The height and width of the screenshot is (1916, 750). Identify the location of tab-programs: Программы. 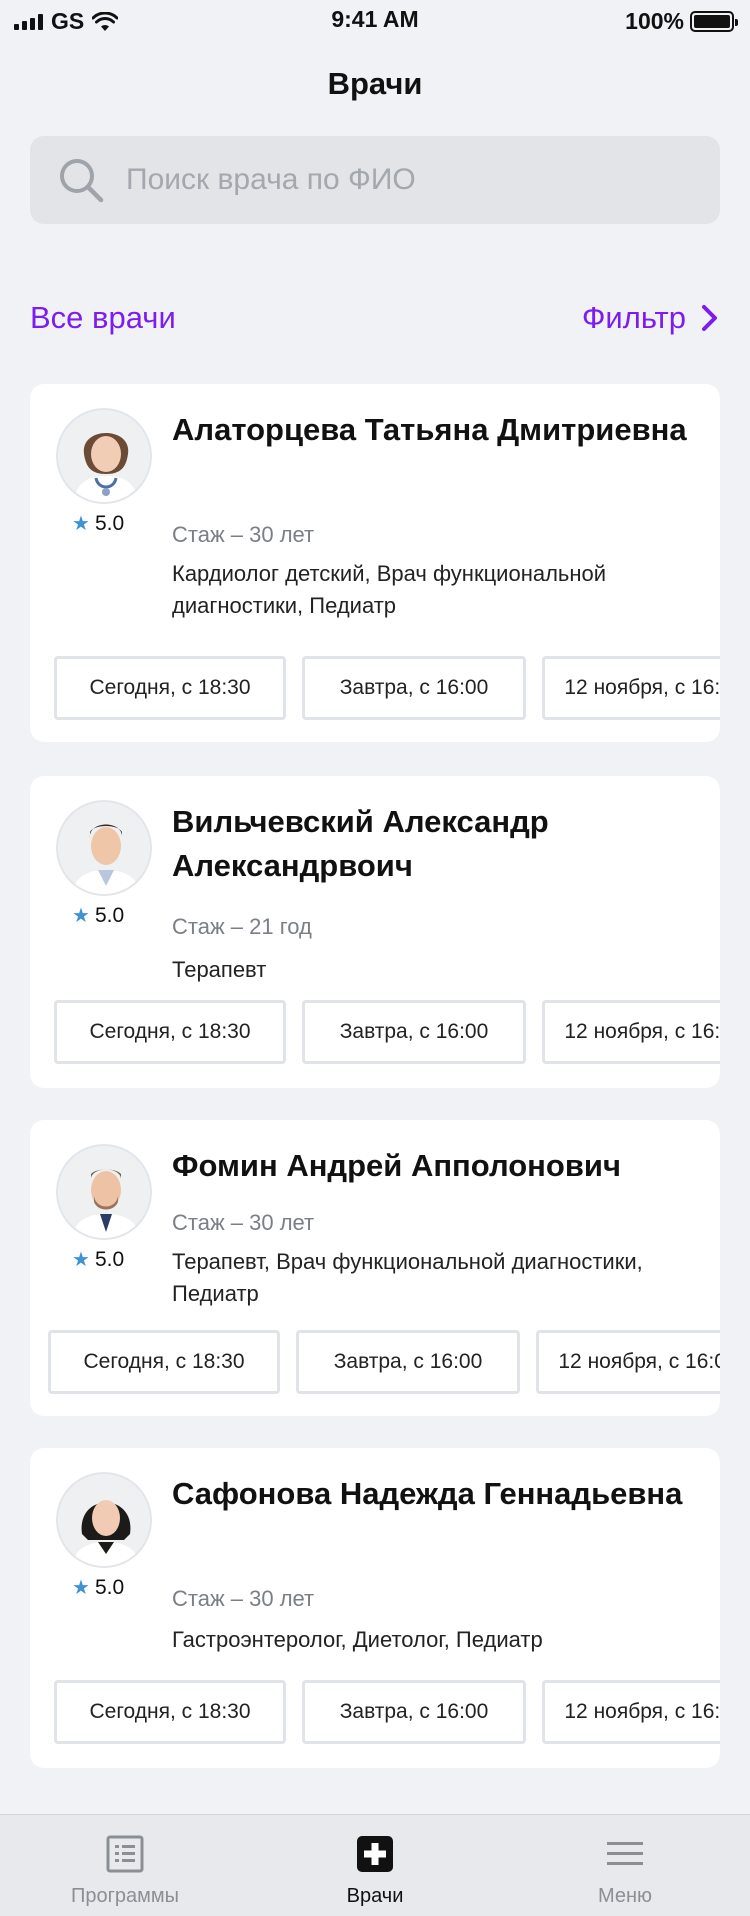
(125, 1865).